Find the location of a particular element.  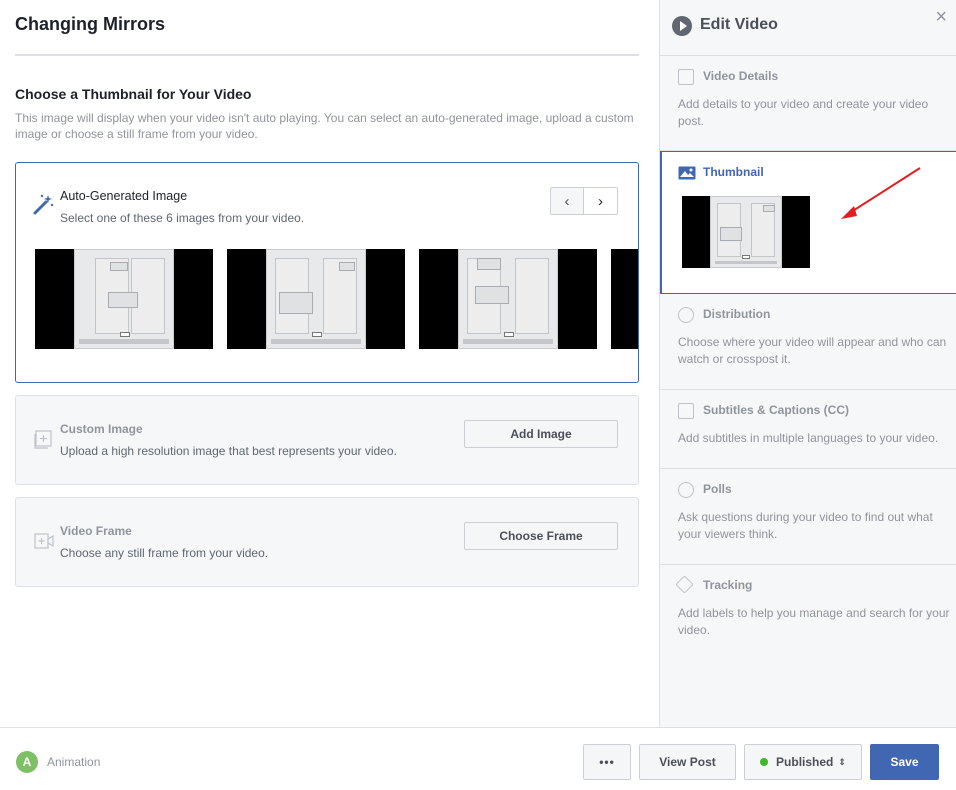

sidebar-item-label: Video Details is located at coordinates (741, 76).